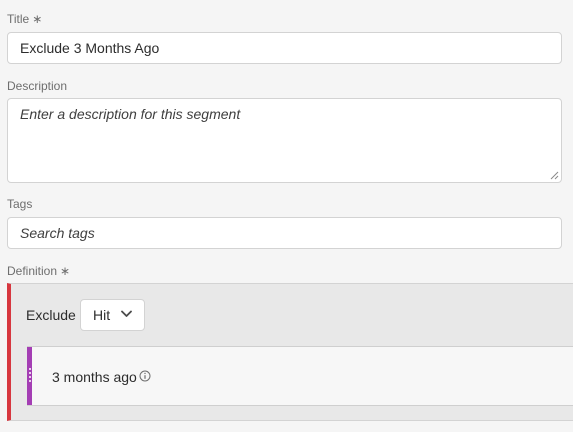 This screenshot has height=432, width=573. Describe the element at coordinates (20, 204) in the screenshot. I see `tags-label: Tags` at that location.